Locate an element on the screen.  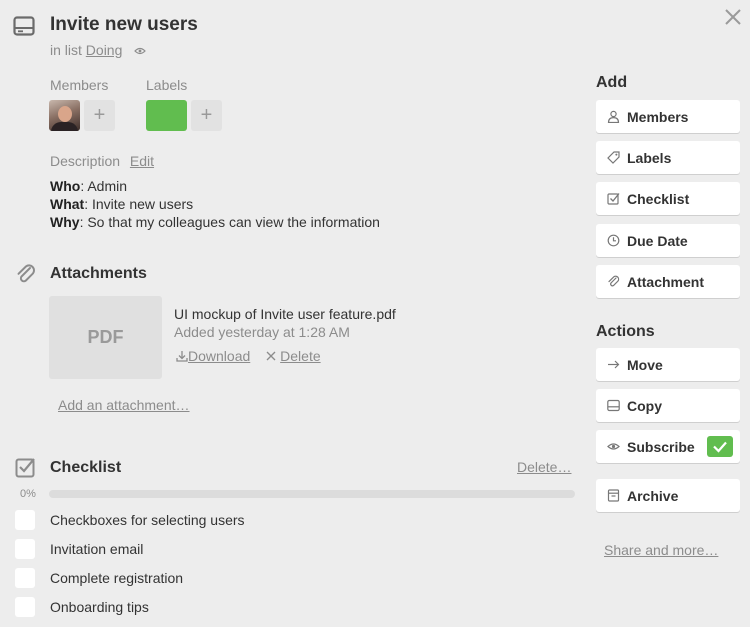
list-name-link: Doing is located at coordinates (104, 50).